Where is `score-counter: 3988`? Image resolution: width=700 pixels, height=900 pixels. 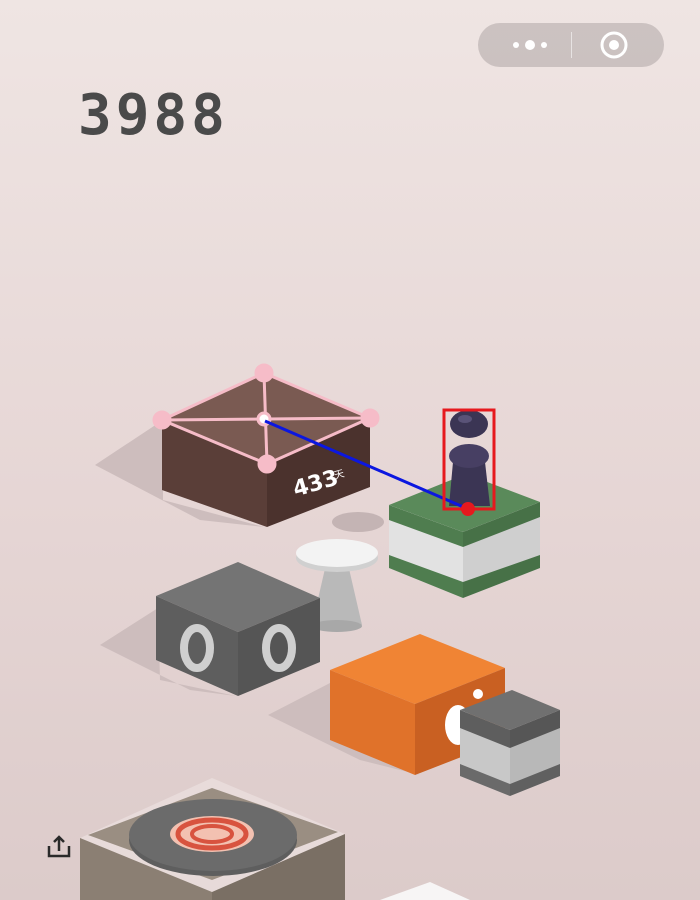
score-counter: 3988 is located at coordinates (153, 115).